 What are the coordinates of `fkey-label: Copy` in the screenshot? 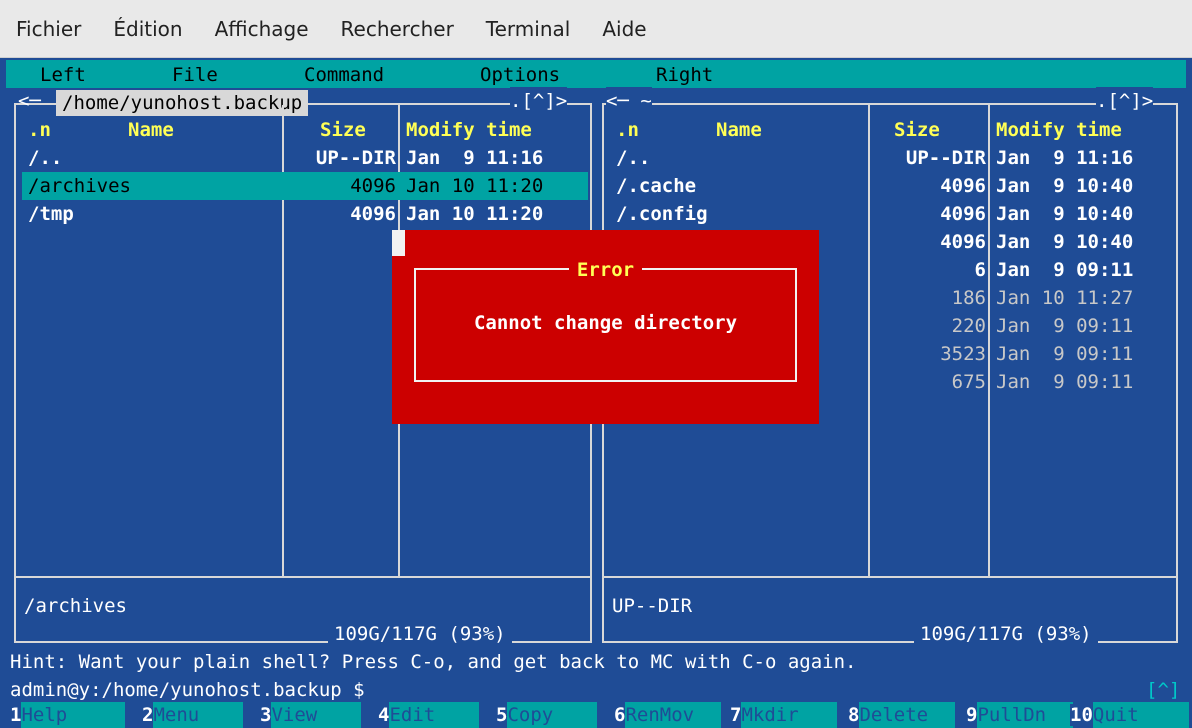 It's located at (552, 715).